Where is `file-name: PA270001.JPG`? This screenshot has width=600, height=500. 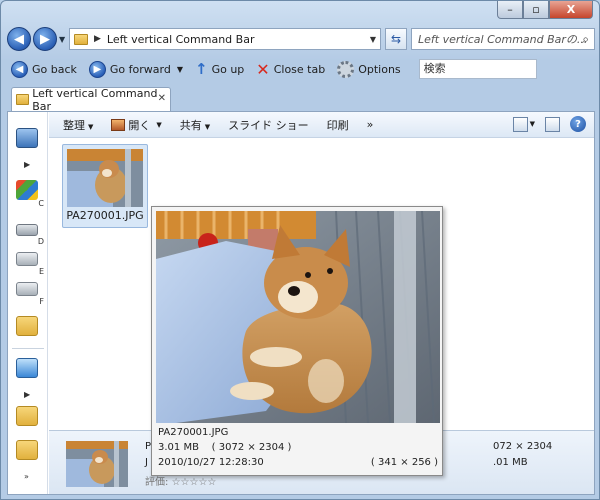 file-name: PA270001.JPG is located at coordinates (105, 215).